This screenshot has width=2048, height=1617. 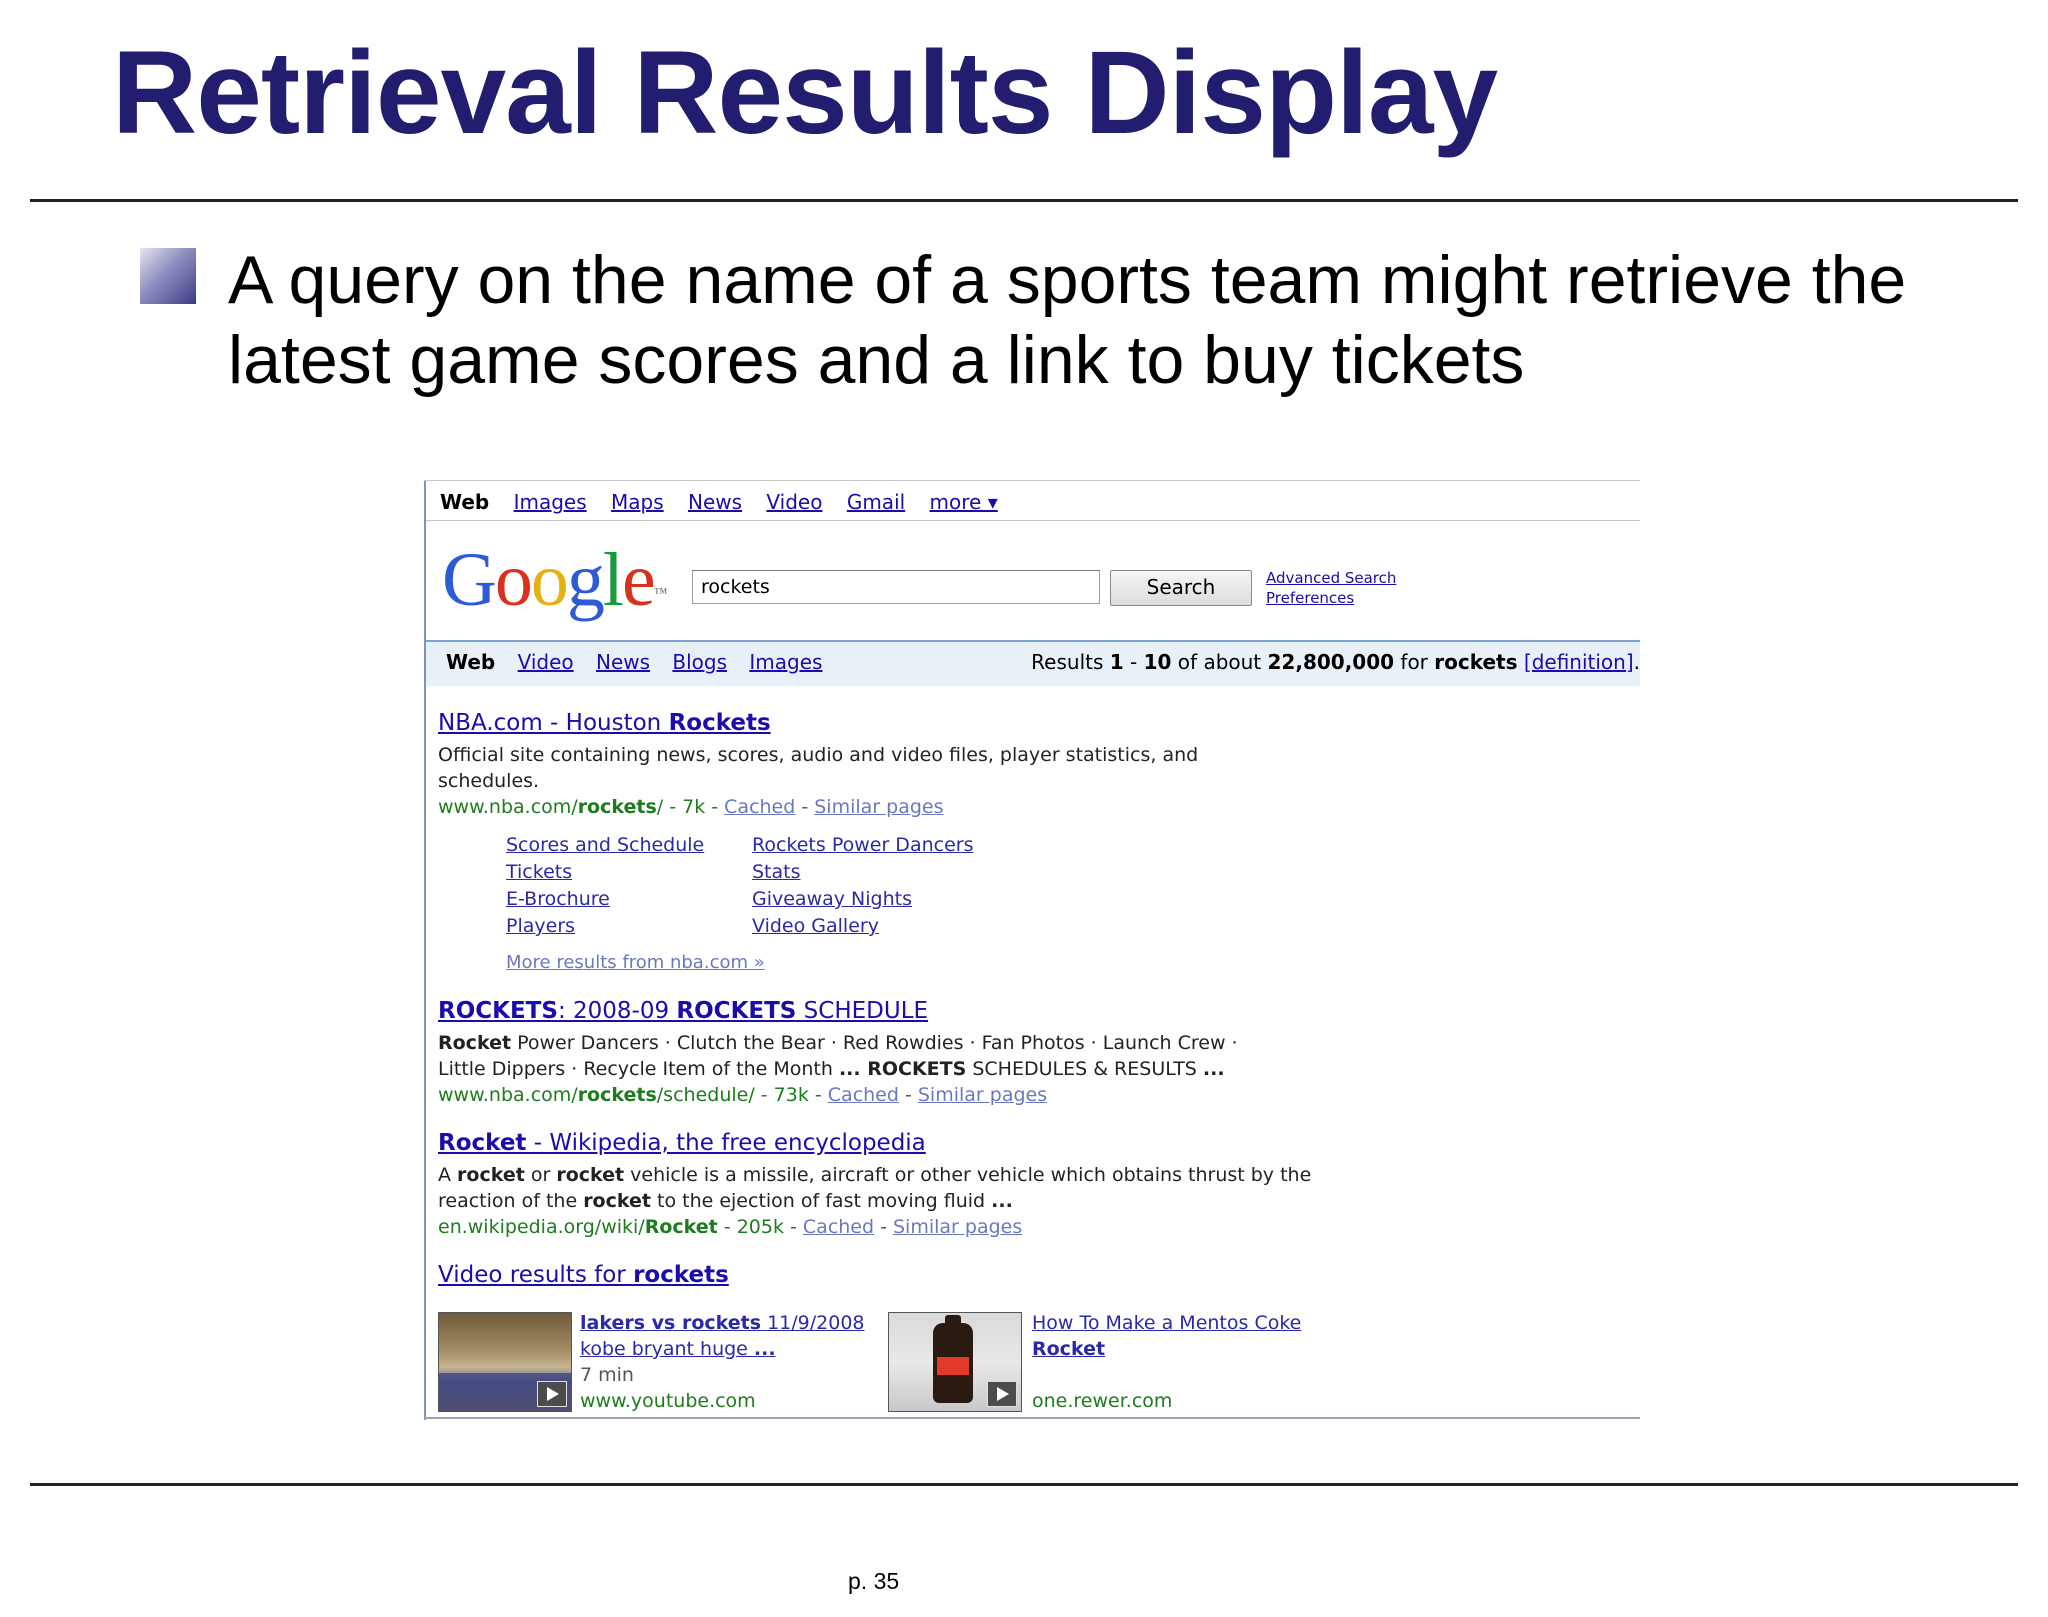 What do you see at coordinates (720, 723) in the screenshot?
I see `result-1-title-keyword: Rockets` at bounding box center [720, 723].